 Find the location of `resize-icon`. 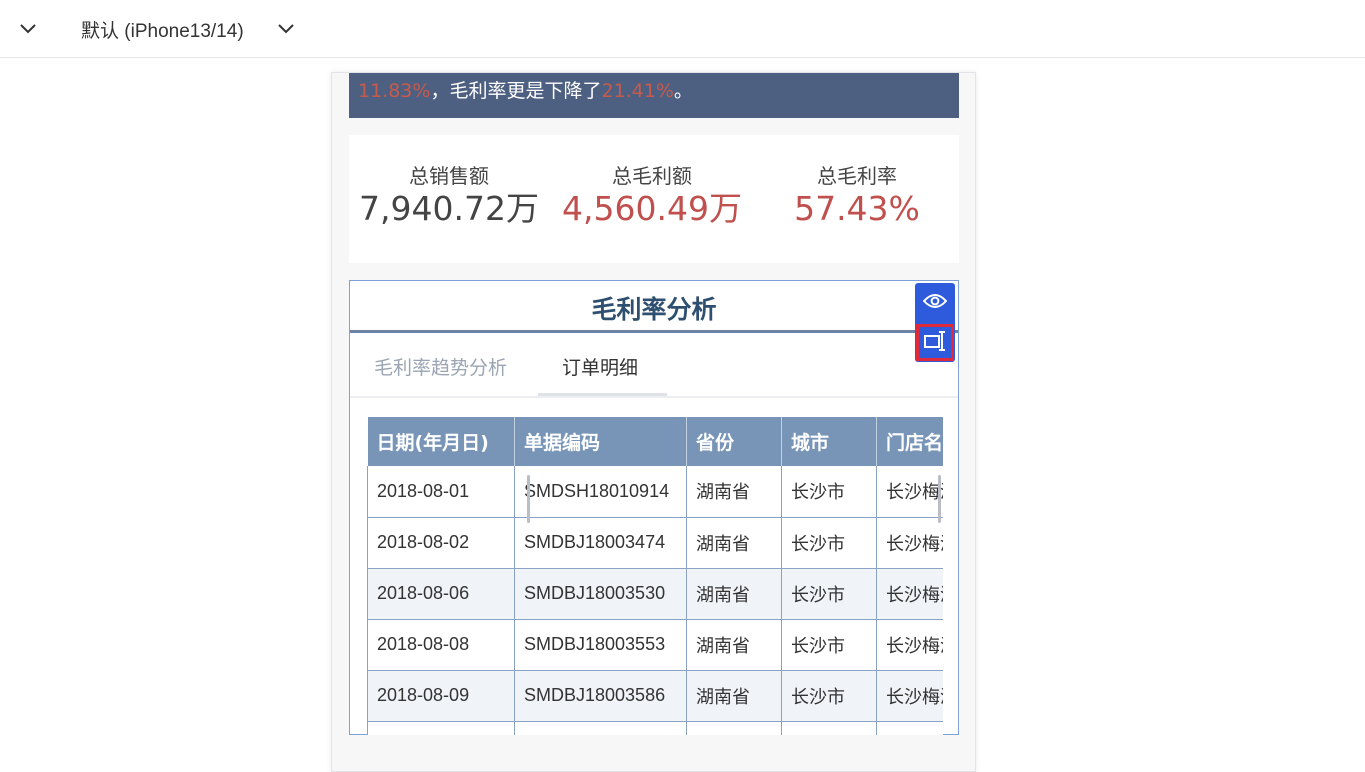

resize-icon is located at coordinates (935, 343).